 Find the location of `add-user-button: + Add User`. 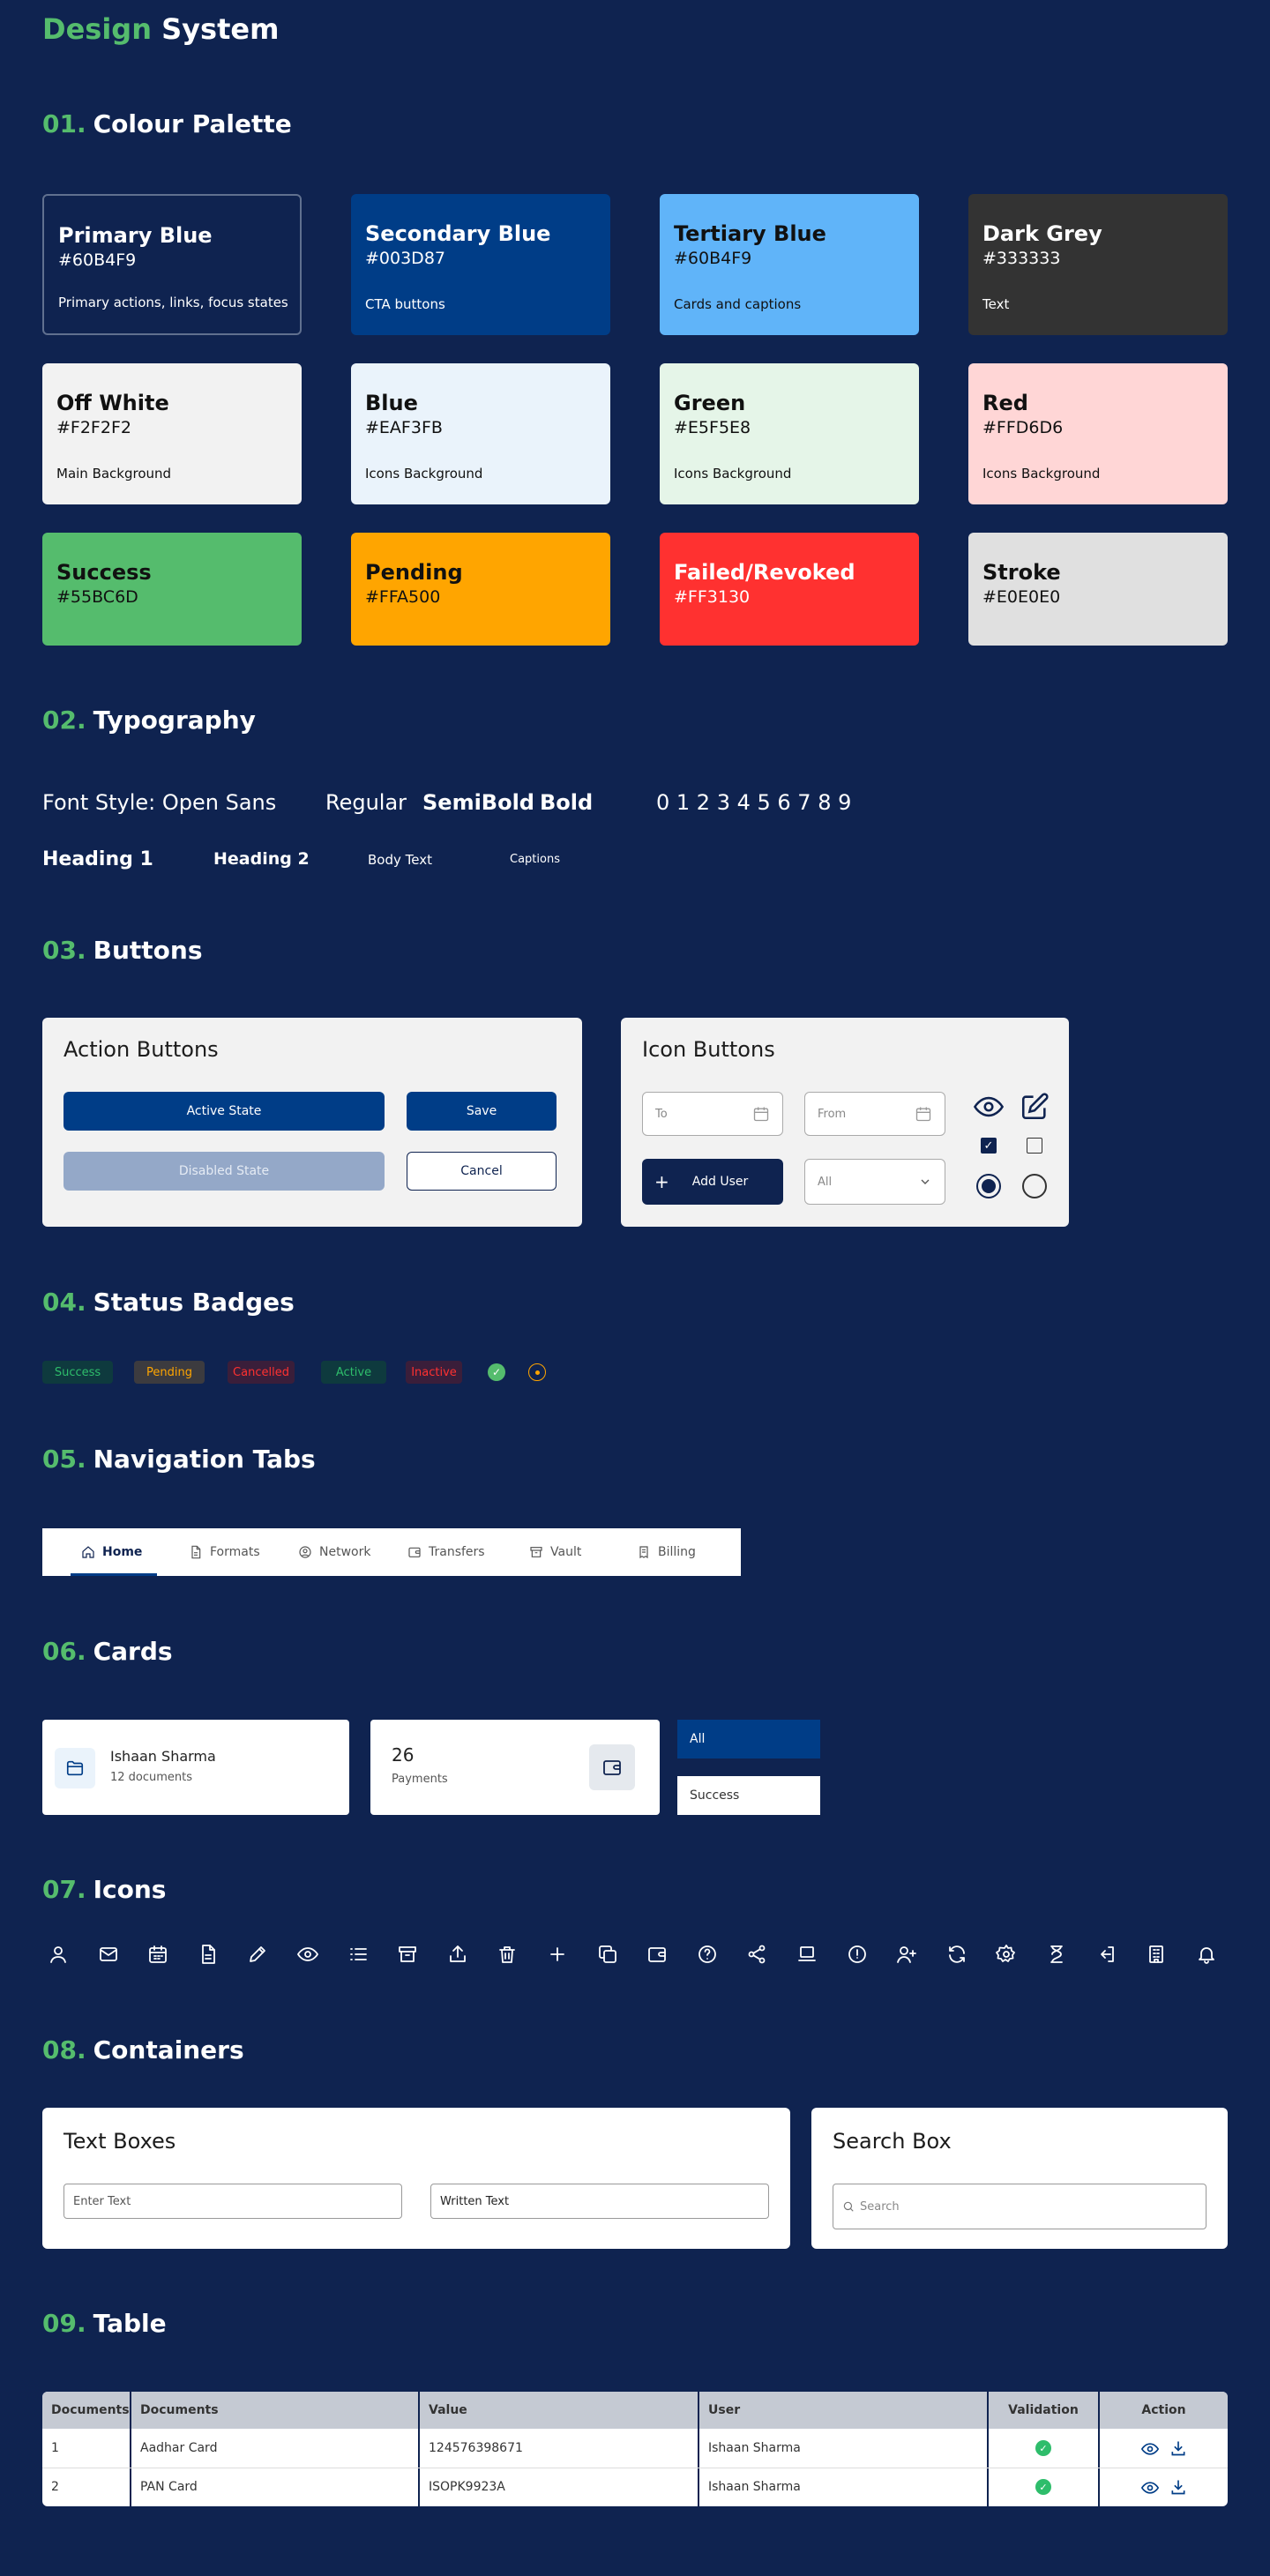

add-user-button: + Add User is located at coordinates (712, 1182).